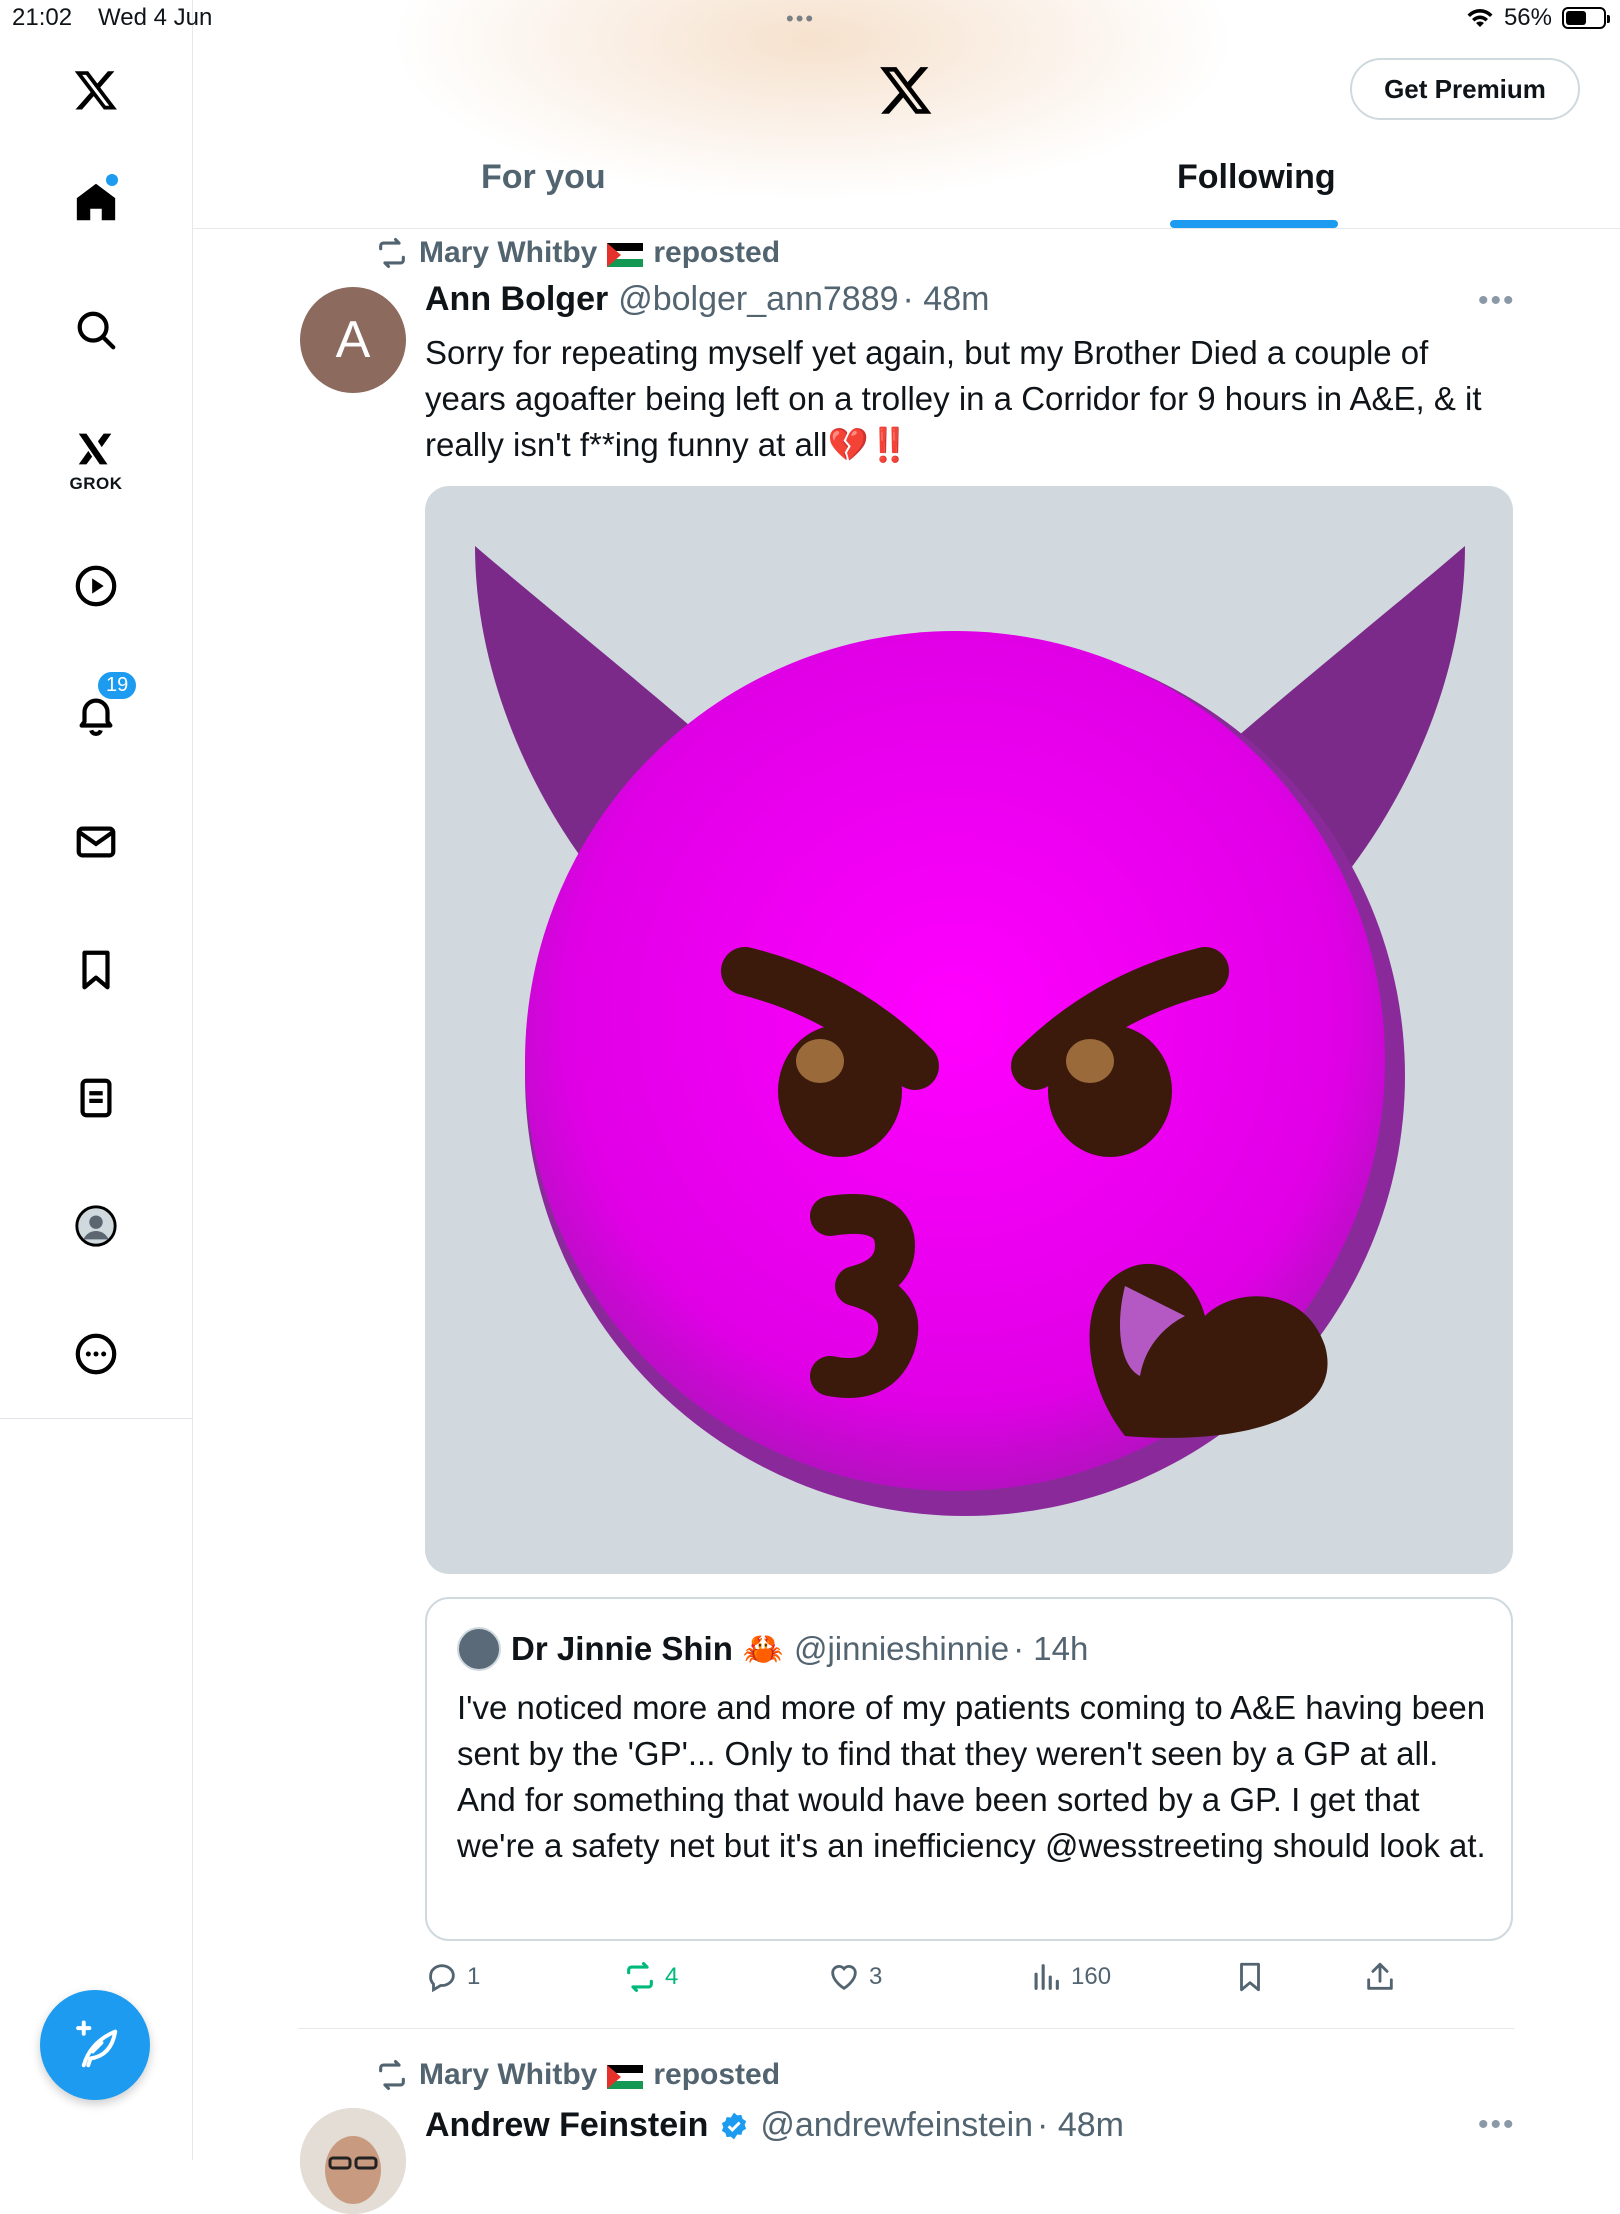 The width and height of the screenshot is (1620, 2214). Describe the element at coordinates (1046, 1977) in the screenshot. I see `views-chart-icon` at that location.